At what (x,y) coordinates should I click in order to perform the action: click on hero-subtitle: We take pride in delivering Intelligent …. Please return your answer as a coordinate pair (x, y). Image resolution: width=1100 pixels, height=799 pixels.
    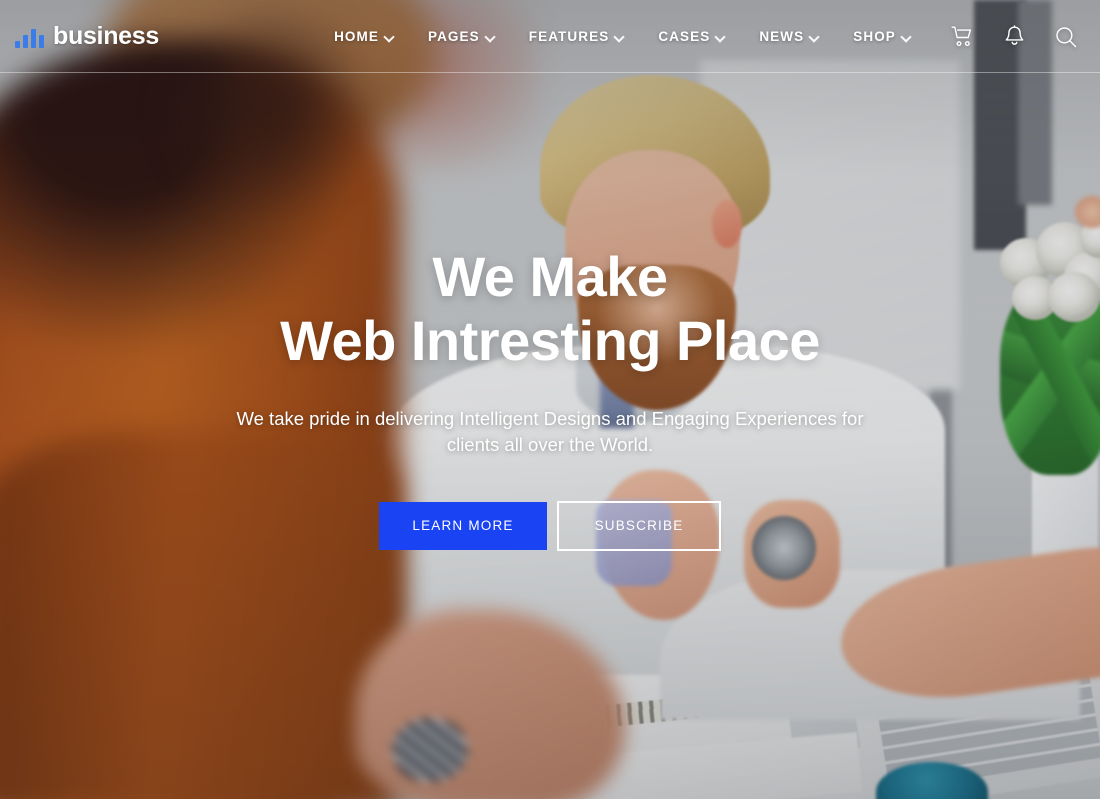
    Looking at the image, I should click on (550, 431).